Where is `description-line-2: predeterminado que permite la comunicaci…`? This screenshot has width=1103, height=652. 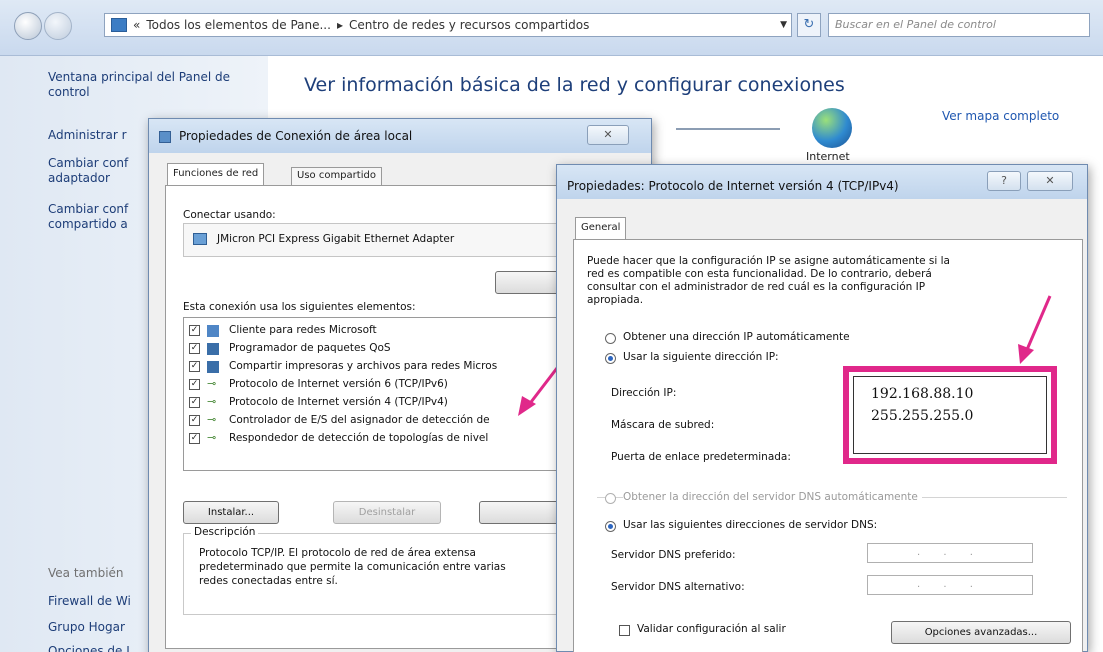 description-line-2: predeterminado que permite la comunicaci… is located at coordinates (352, 567).